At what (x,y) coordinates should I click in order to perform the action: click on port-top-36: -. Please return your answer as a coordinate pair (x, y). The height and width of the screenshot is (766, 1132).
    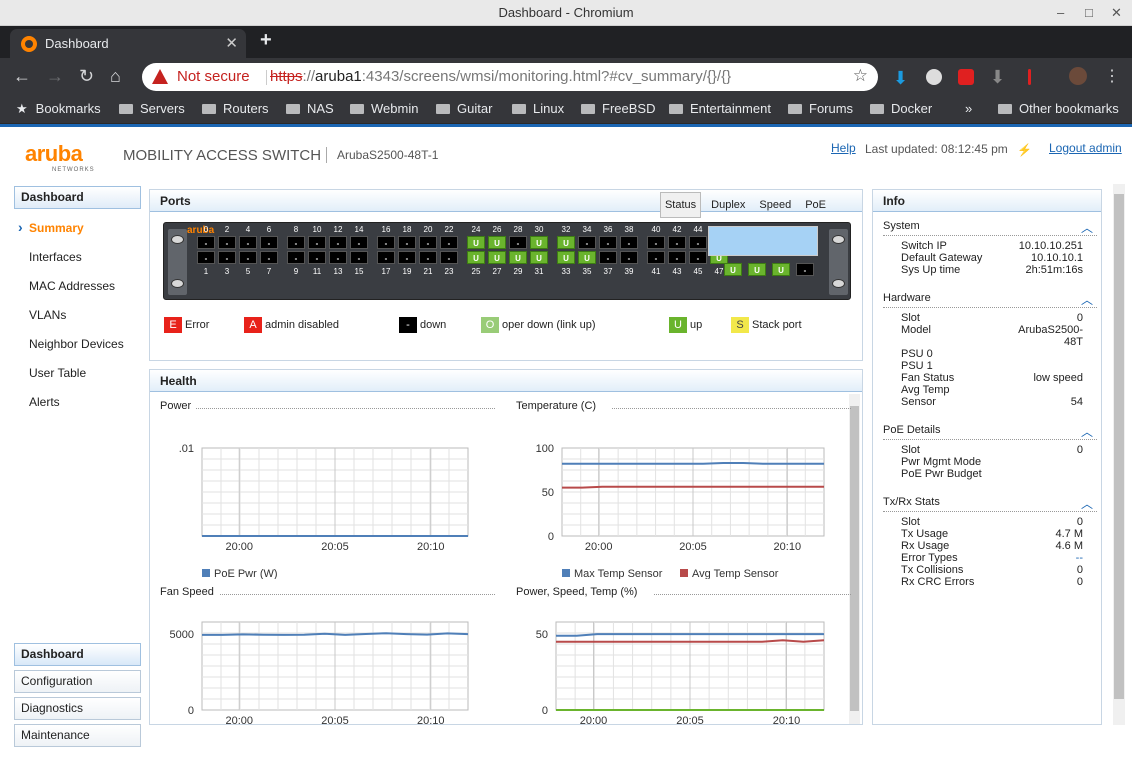
    Looking at the image, I should click on (608, 242).